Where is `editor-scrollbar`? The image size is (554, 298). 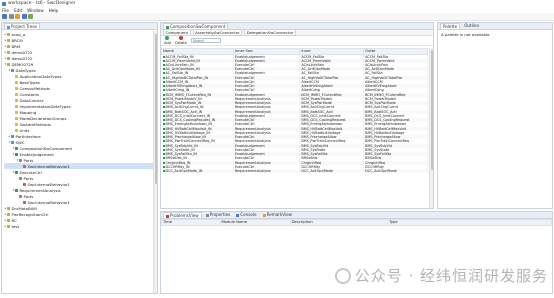
editor-scrollbar is located at coordinates (431, 128).